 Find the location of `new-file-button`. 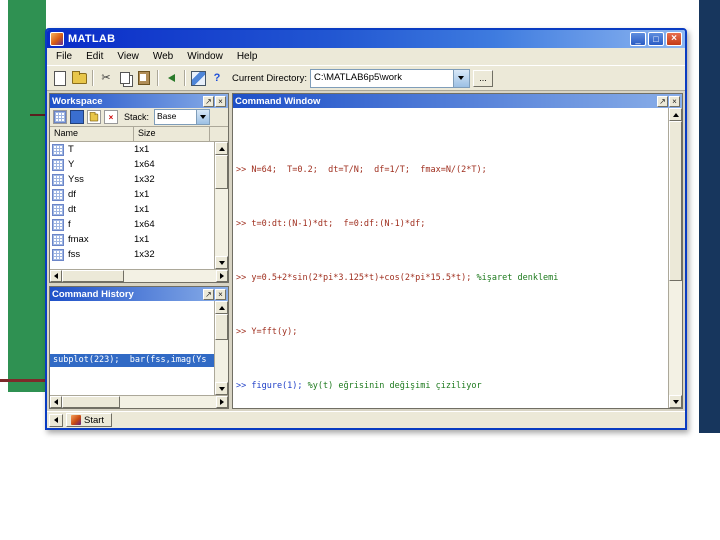

new-file-button is located at coordinates (60, 78).